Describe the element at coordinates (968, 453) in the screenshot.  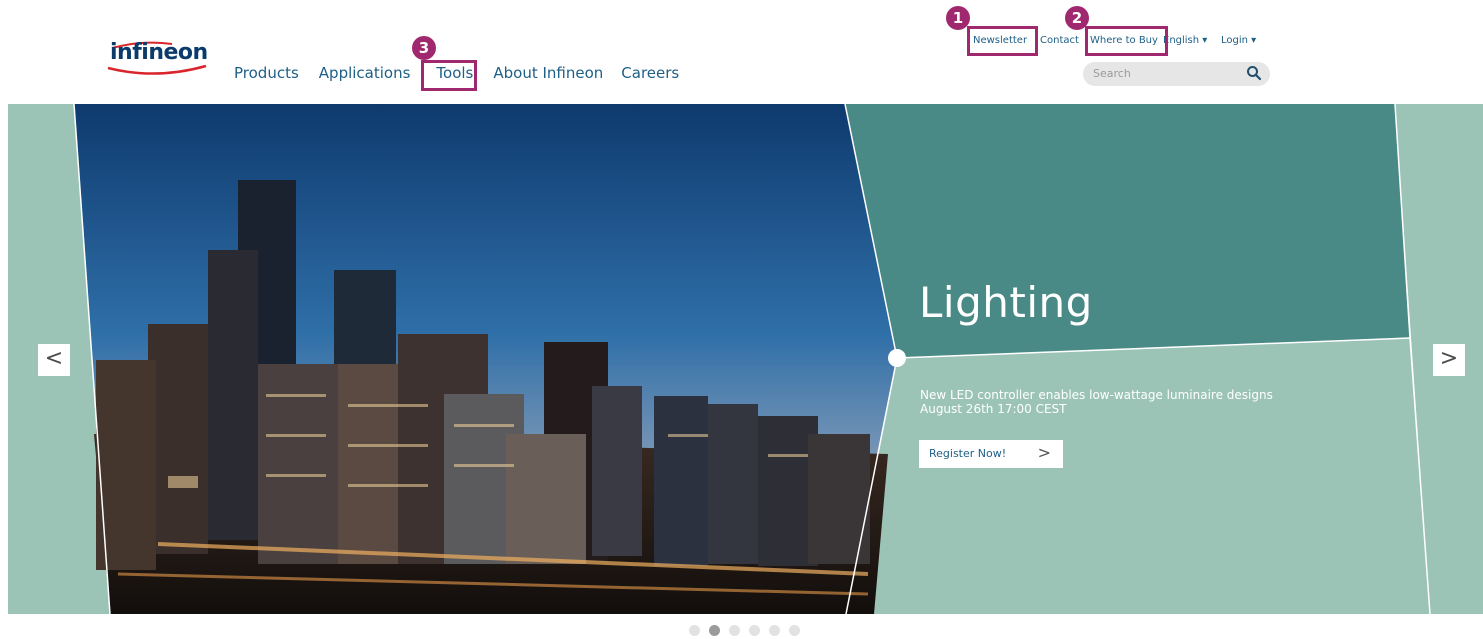
I see `register-now-label: Register Now!` at that location.